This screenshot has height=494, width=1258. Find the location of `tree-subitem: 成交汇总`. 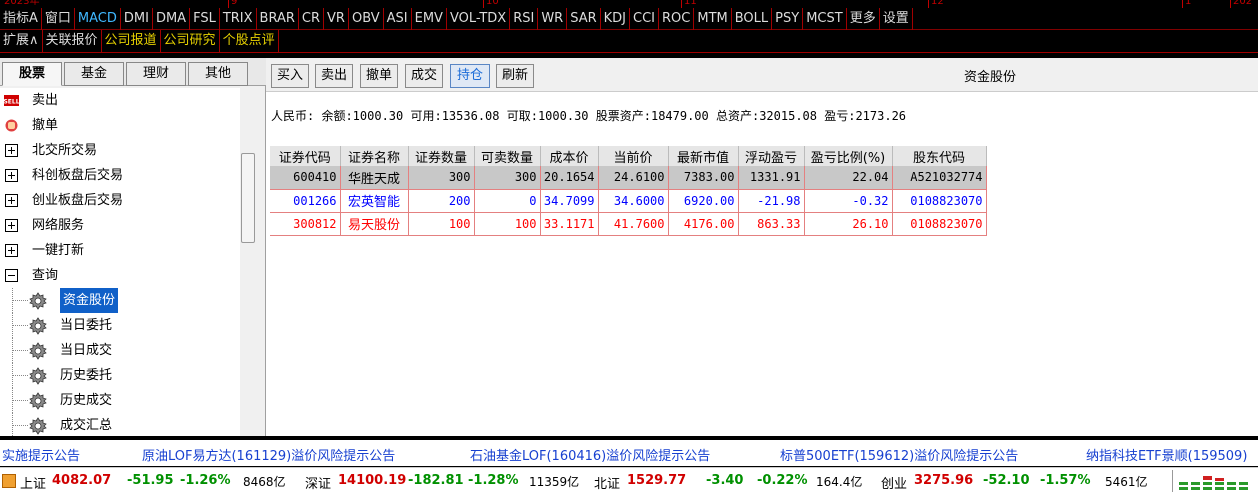

tree-subitem: 成交汇总 is located at coordinates (120, 424).